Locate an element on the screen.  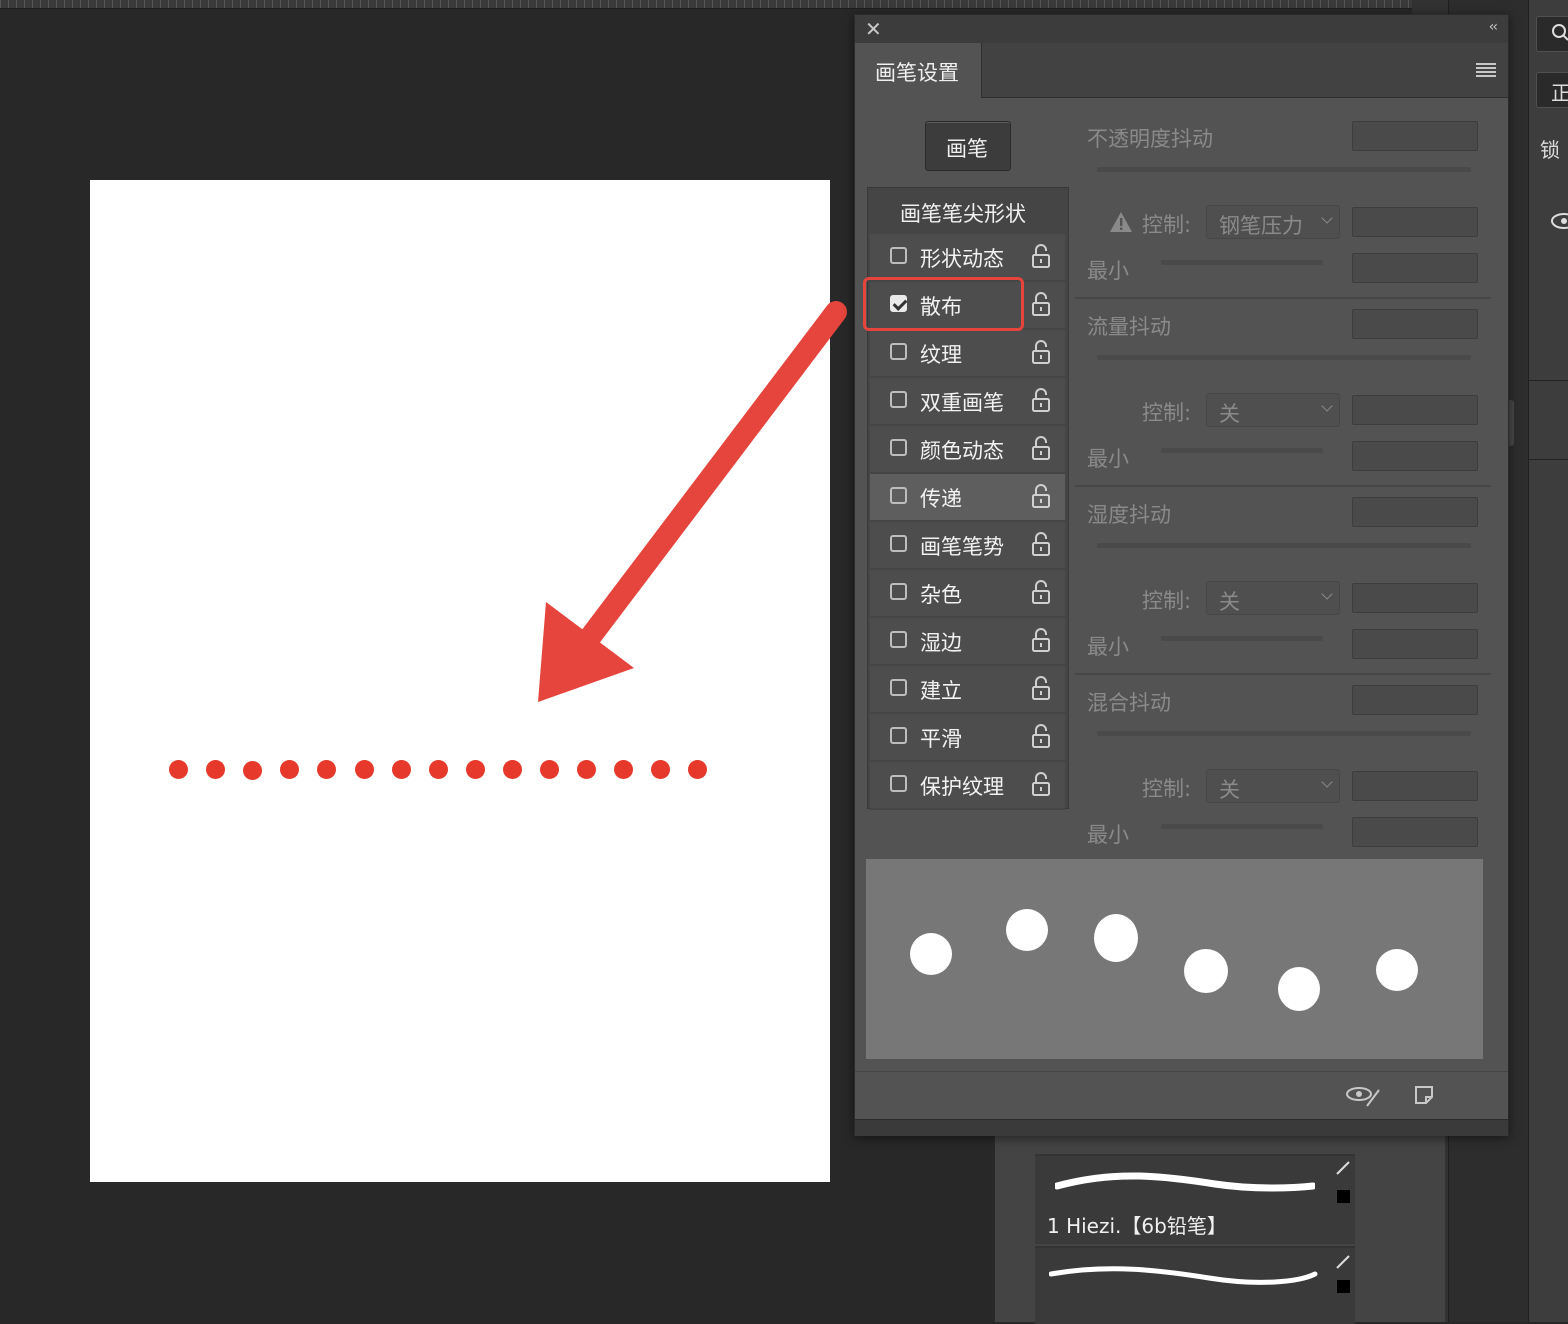
opacity-jitter-label: 不透明度抖动 is located at coordinates (1150, 139).